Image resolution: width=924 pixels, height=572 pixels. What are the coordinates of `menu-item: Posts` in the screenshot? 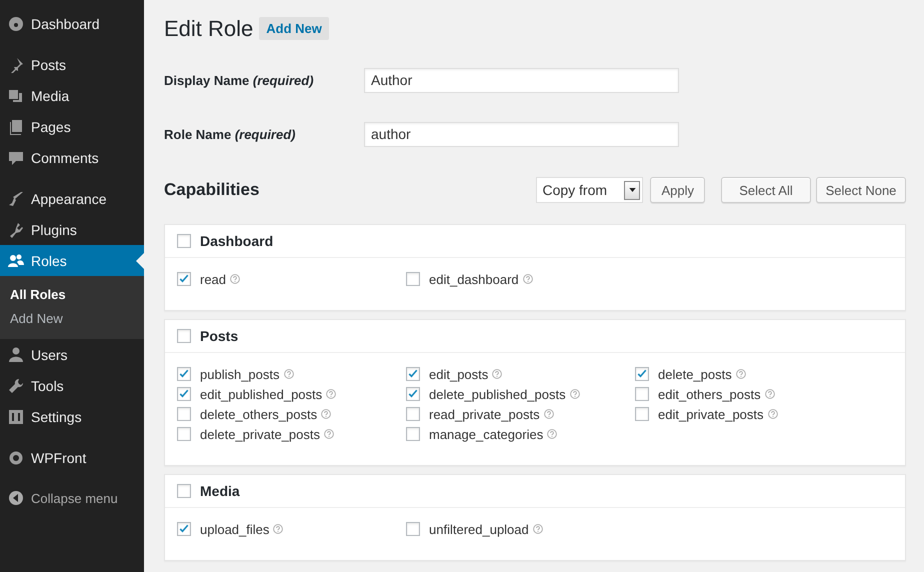 It's located at (72, 64).